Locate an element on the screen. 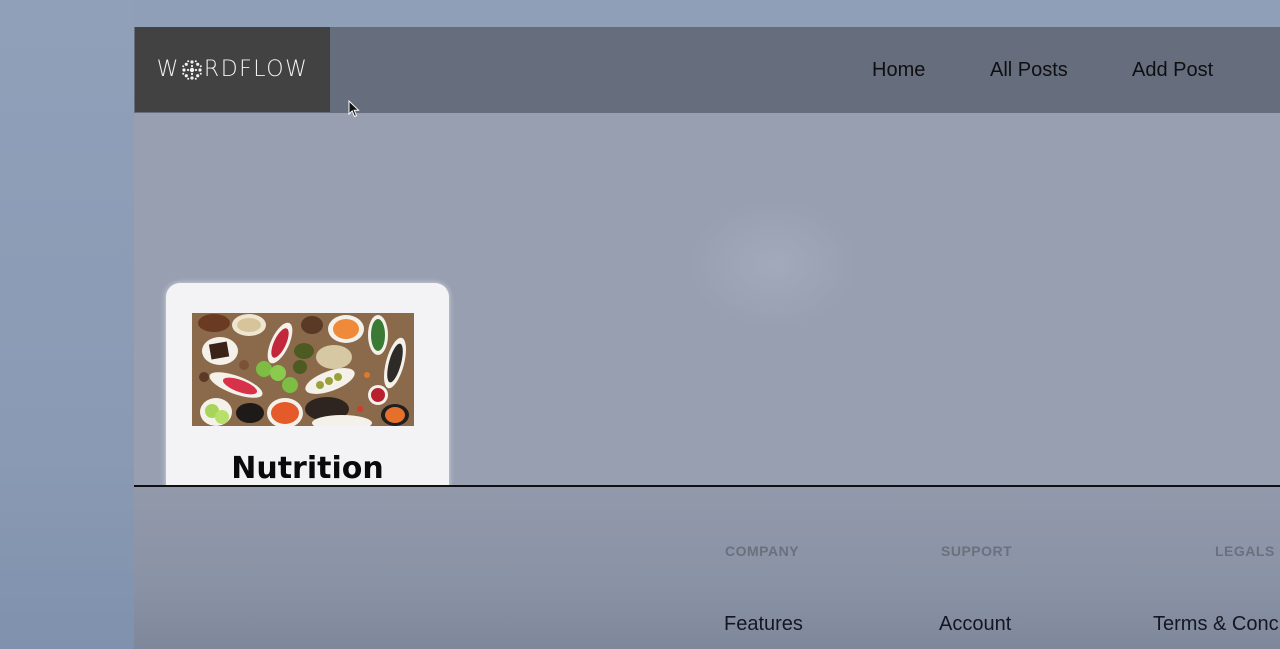 Image resolution: width=1280 pixels, height=649 pixels. nav-link-all-posts: All Posts is located at coordinates (1029, 70).